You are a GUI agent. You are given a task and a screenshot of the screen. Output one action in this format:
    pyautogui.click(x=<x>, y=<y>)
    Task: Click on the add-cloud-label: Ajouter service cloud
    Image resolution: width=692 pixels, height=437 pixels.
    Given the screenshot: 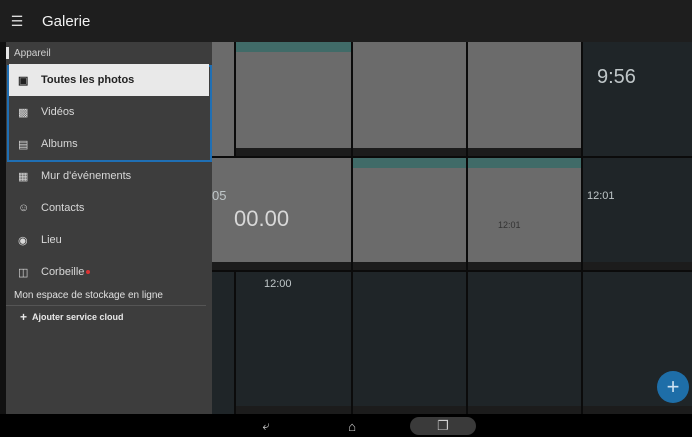 What is the action you would take?
    pyautogui.click(x=78, y=317)
    